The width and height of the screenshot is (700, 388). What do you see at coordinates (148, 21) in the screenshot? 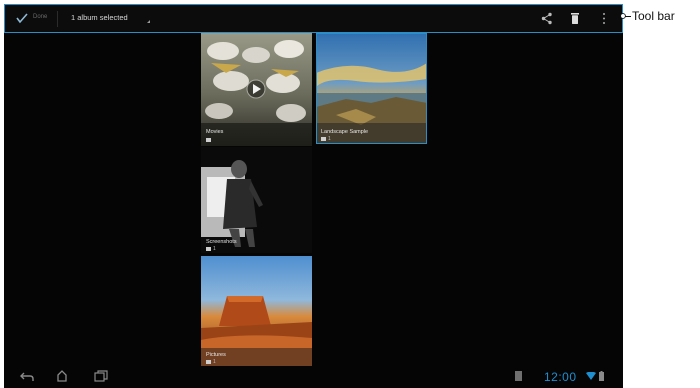
I see `dropdown-caret-icon` at bounding box center [148, 21].